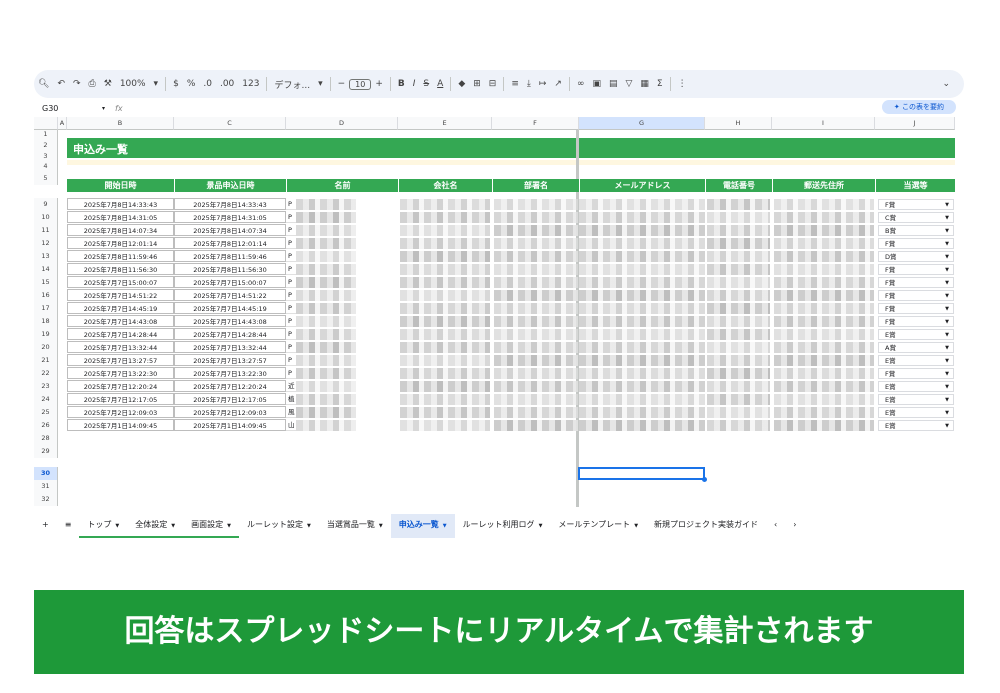  What do you see at coordinates (133, 84) in the screenshot?
I see `zoom-select: 100%` at bounding box center [133, 84].